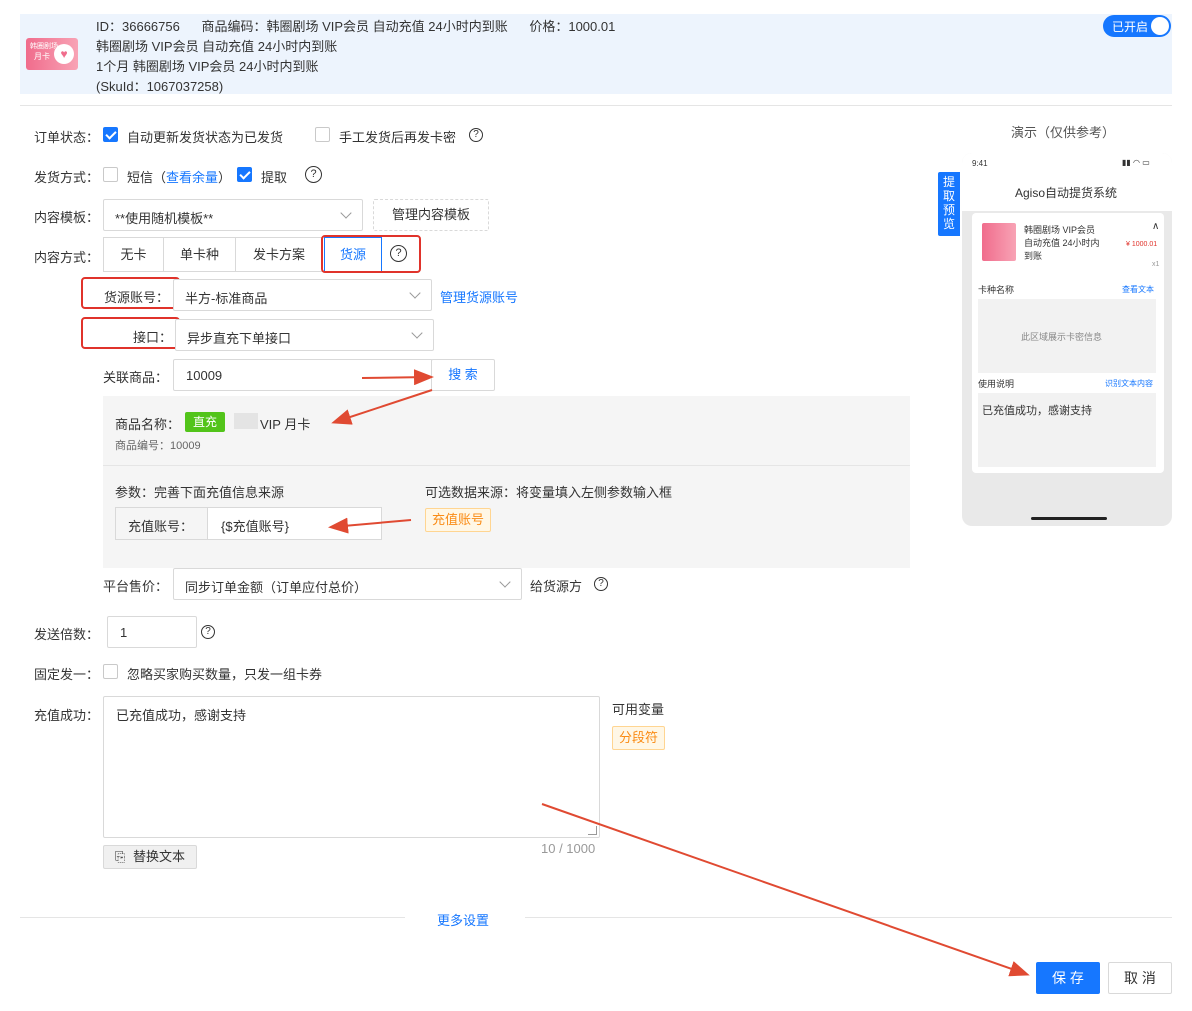 This screenshot has width=1192, height=1011. What do you see at coordinates (397, 377) in the screenshot?
I see `arrow-to-search` at bounding box center [397, 377].